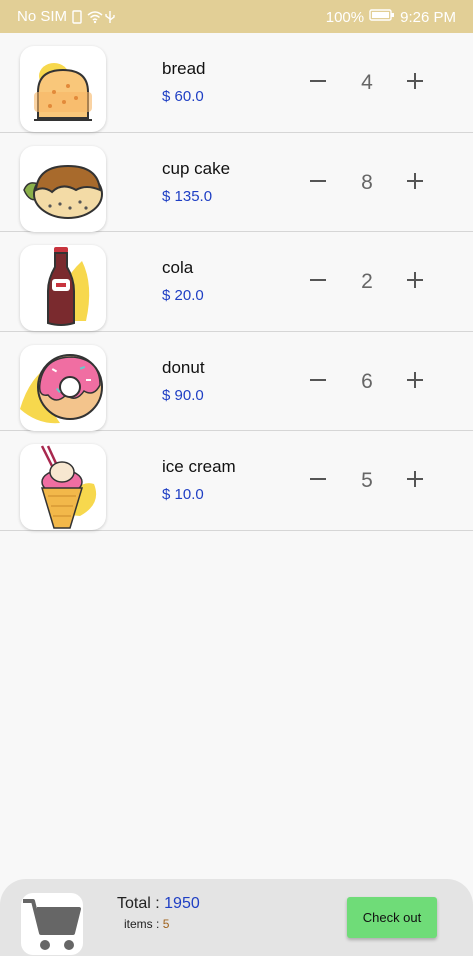 Image resolution: width=473 pixels, height=956 pixels. What do you see at coordinates (138, 903) in the screenshot?
I see `total-label: Total :` at bounding box center [138, 903].